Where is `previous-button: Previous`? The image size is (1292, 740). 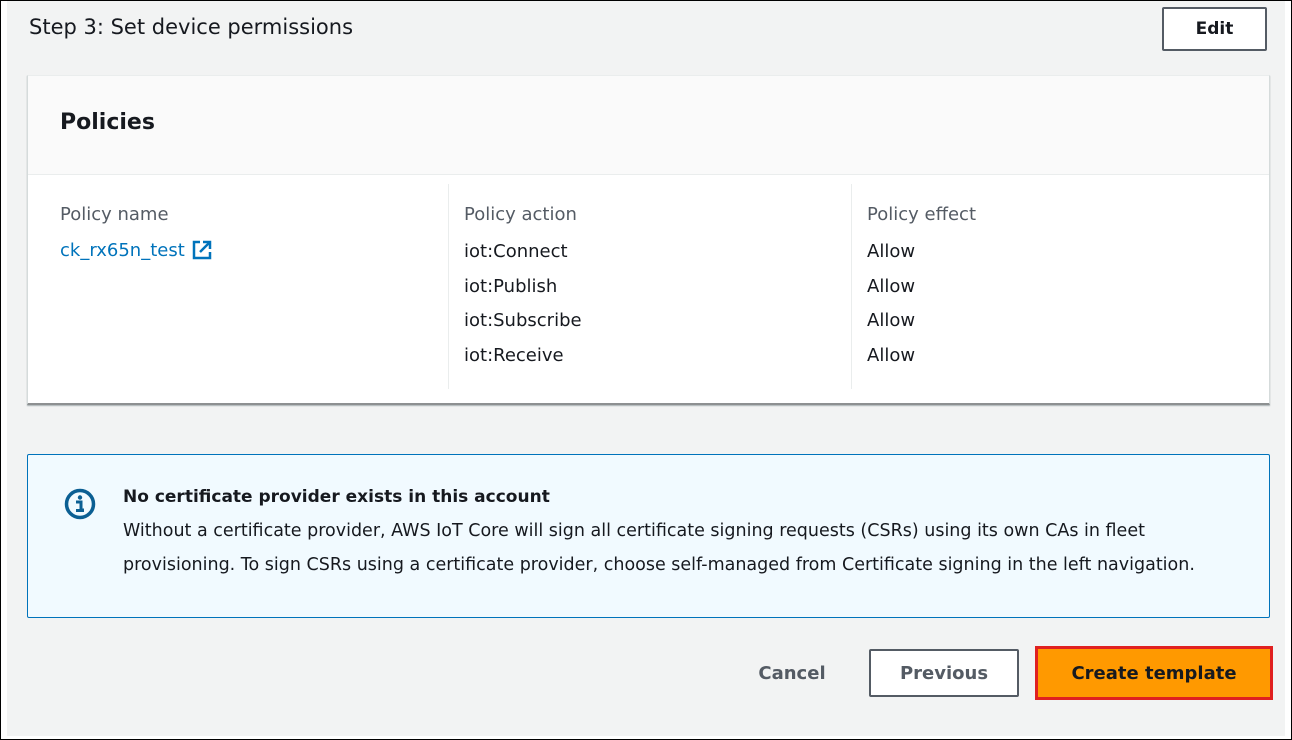 previous-button: Previous is located at coordinates (944, 673).